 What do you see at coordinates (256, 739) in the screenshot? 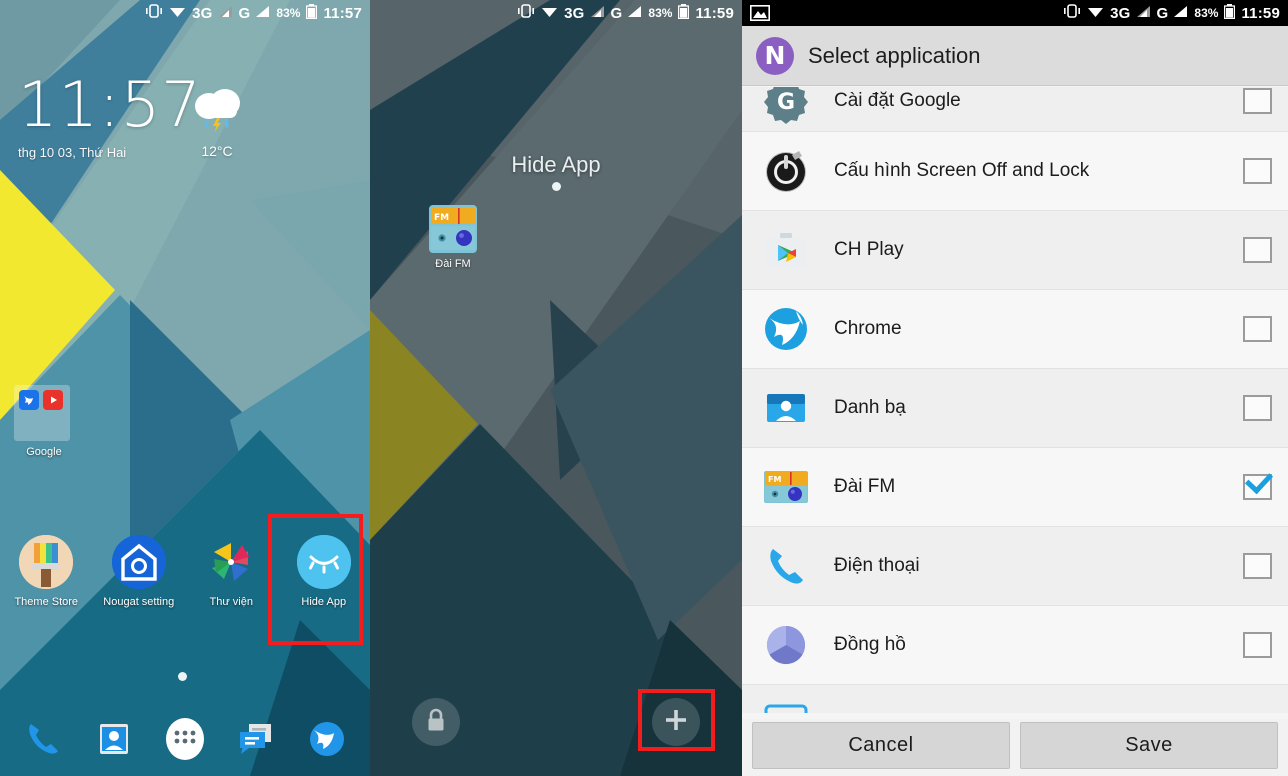
I see `messages-icon` at bounding box center [256, 739].